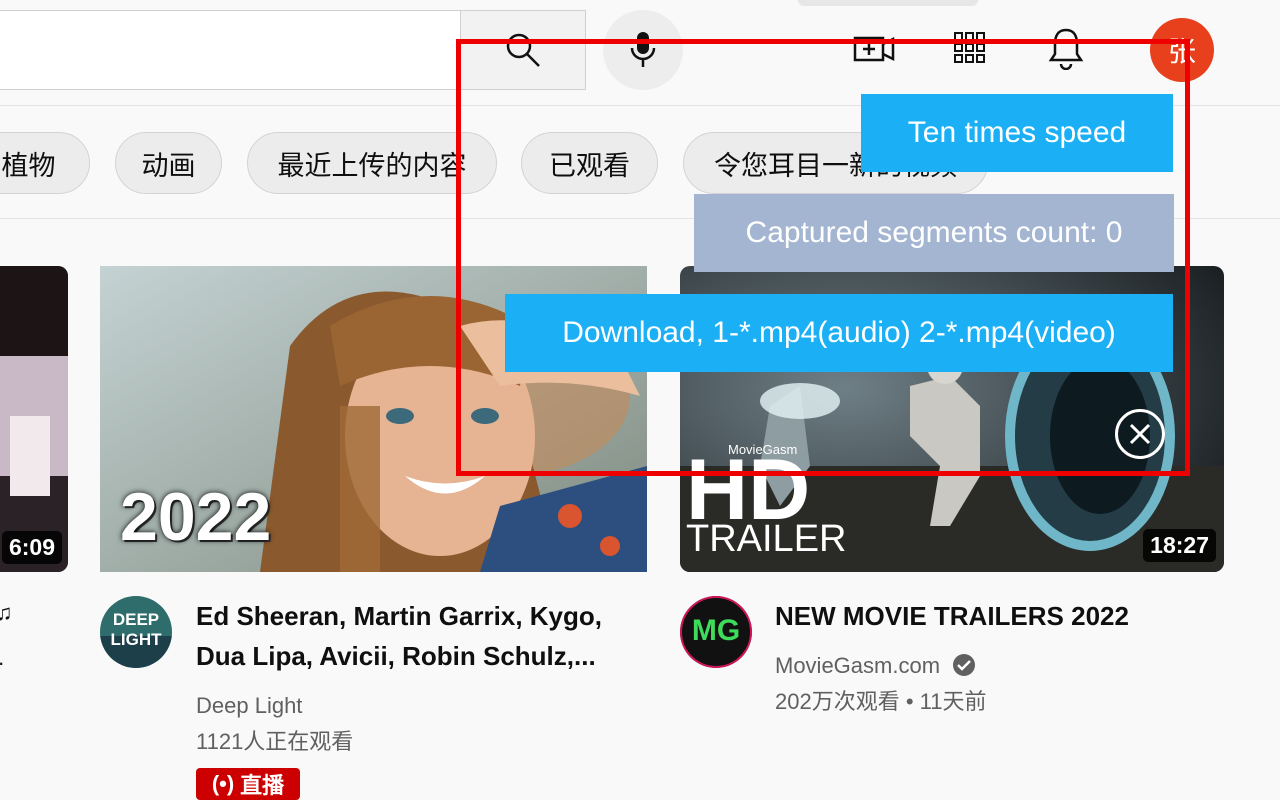  What do you see at coordinates (45, 163) in the screenshot?
I see `chip-plants-animals: 动植物` at bounding box center [45, 163].